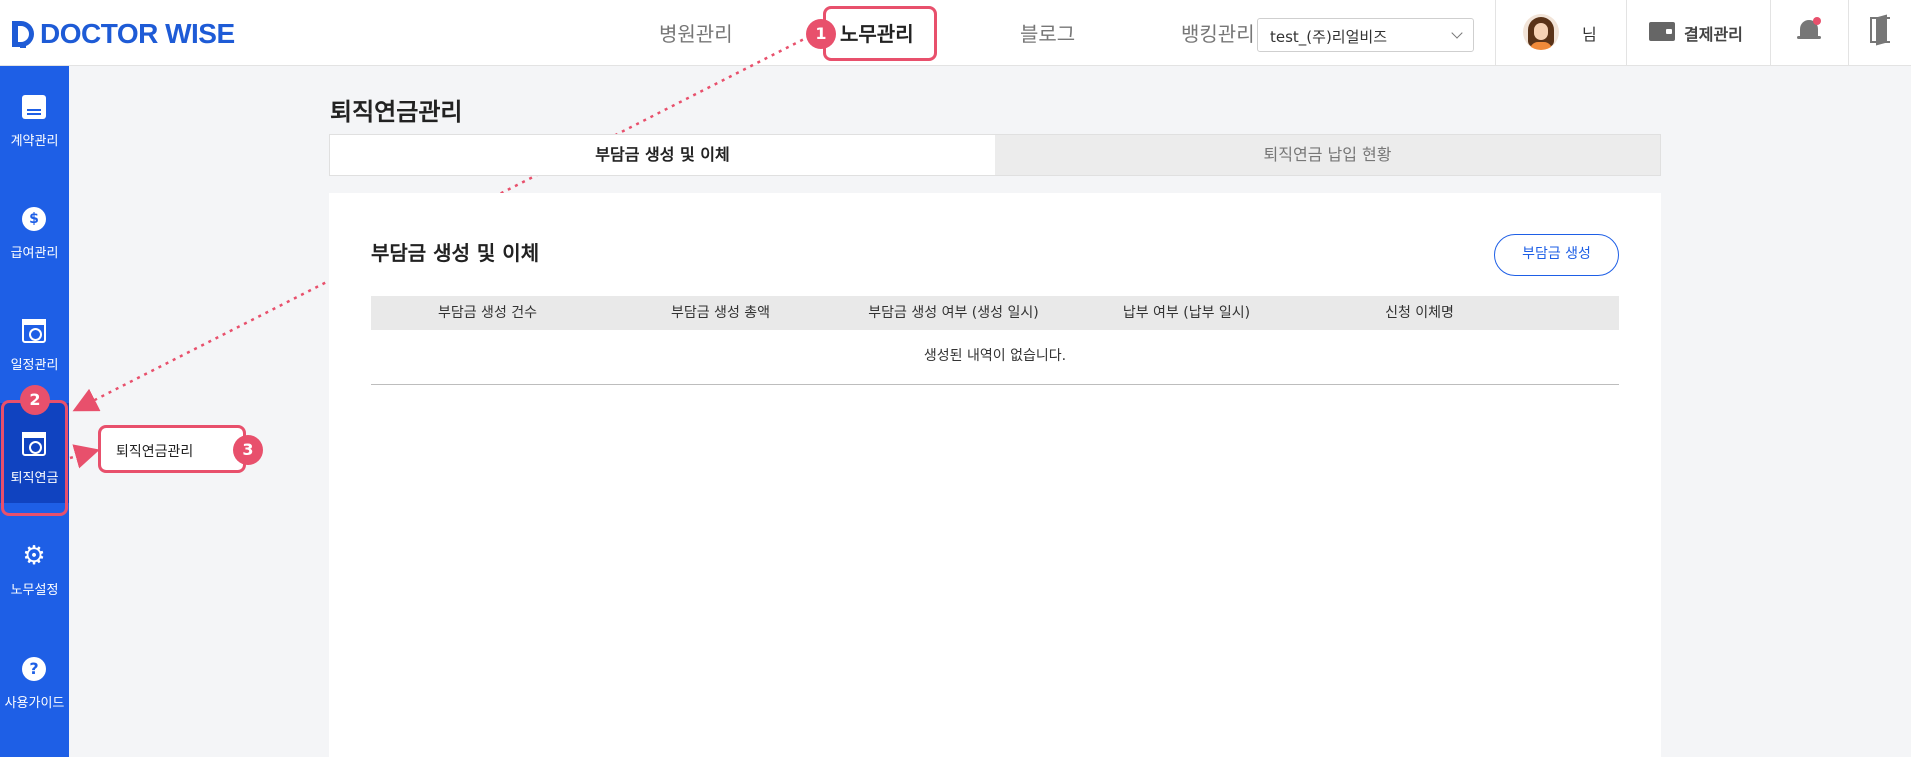  What do you see at coordinates (1809, 30) in the screenshot?
I see `bell-icon` at bounding box center [1809, 30].